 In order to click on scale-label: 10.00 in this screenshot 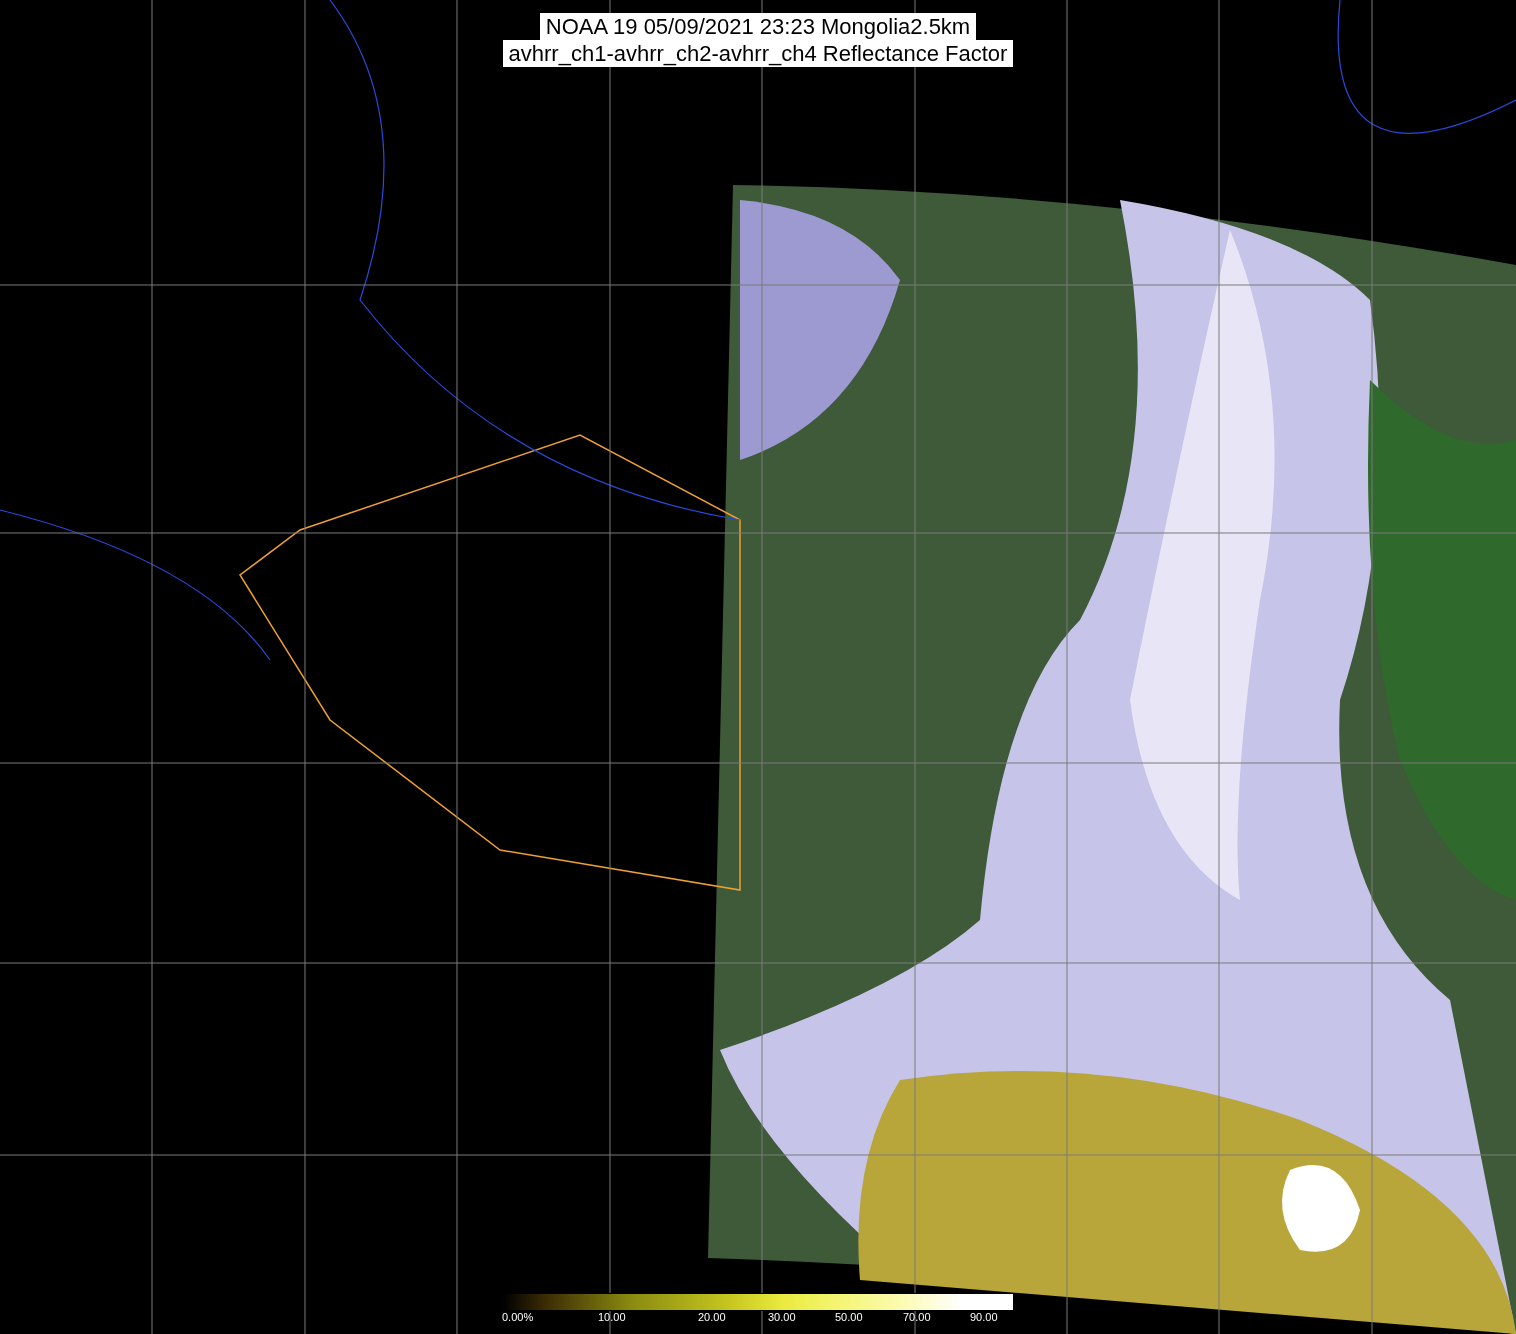, I will do `click(612, 1317)`.